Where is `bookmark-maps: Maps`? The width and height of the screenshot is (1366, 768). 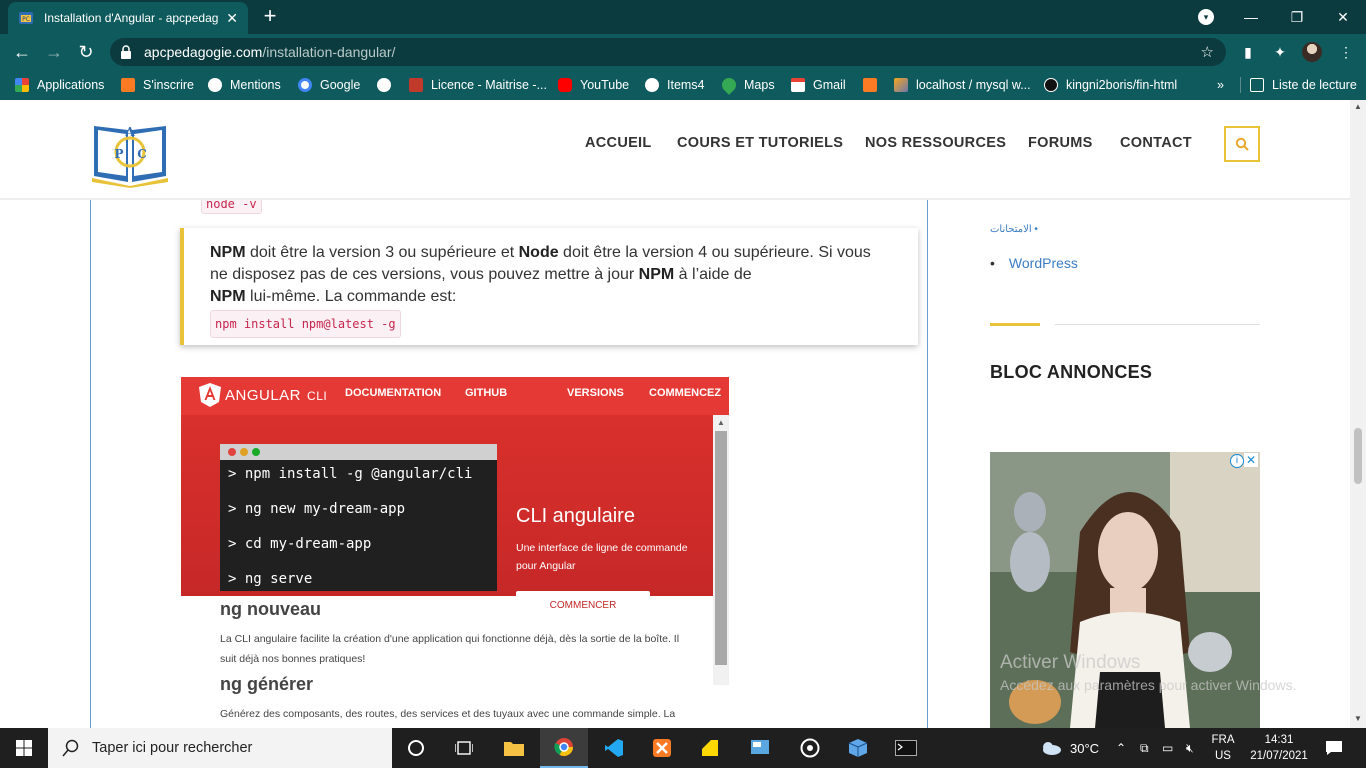
bookmark-maps: Maps is located at coordinates (747, 85).